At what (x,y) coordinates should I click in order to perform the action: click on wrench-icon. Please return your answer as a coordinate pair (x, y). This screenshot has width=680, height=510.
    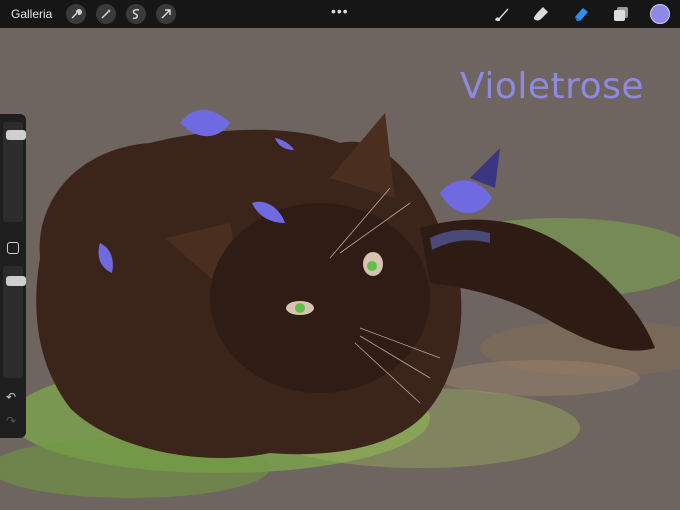
    Looking at the image, I should click on (77, 14).